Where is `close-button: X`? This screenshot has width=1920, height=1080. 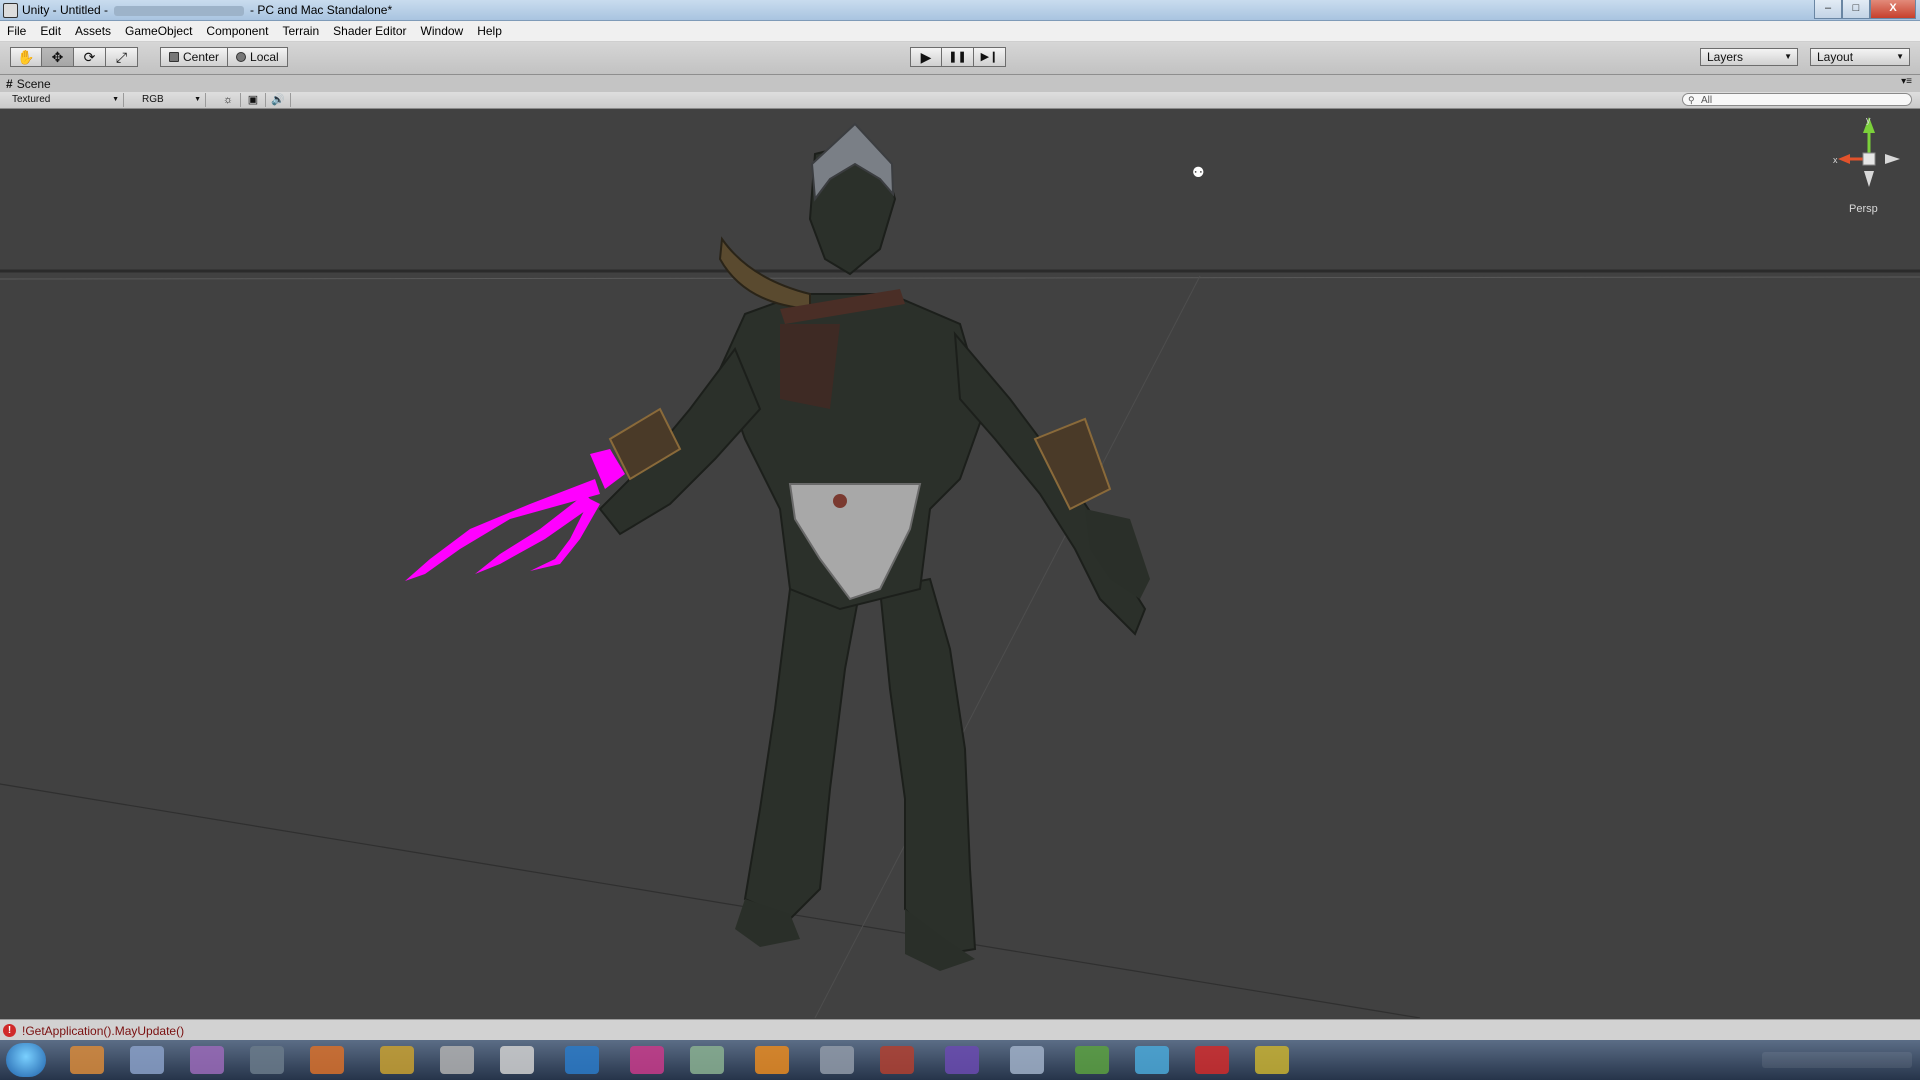
close-button: X is located at coordinates (1893, 9).